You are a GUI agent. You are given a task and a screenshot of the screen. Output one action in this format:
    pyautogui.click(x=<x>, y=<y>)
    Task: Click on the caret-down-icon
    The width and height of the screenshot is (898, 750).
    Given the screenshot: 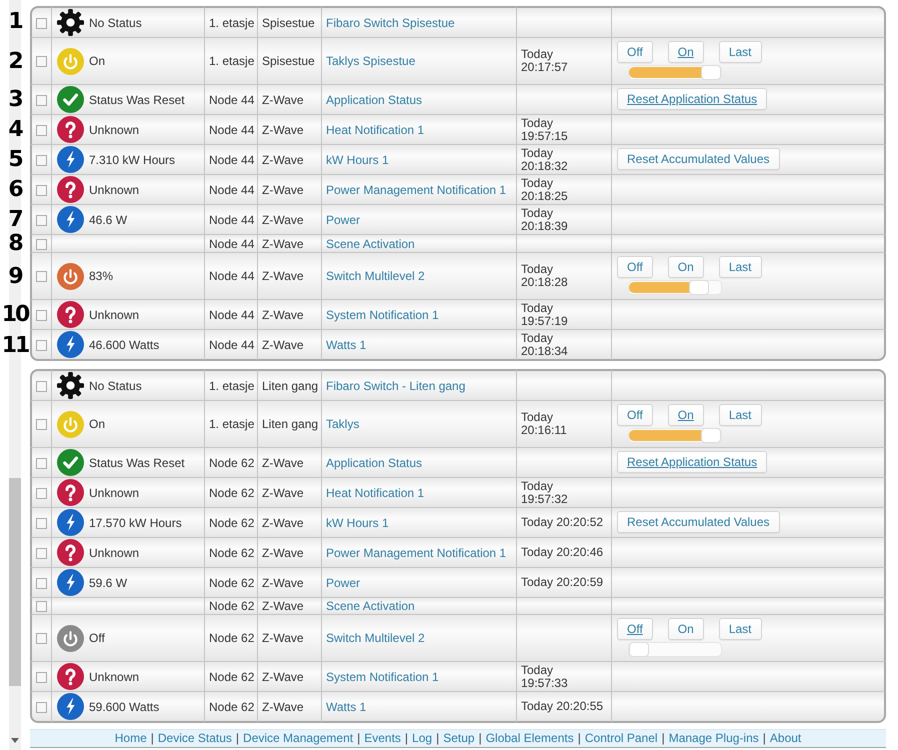 What is the action you would take?
    pyautogui.click(x=15, y=740)
    